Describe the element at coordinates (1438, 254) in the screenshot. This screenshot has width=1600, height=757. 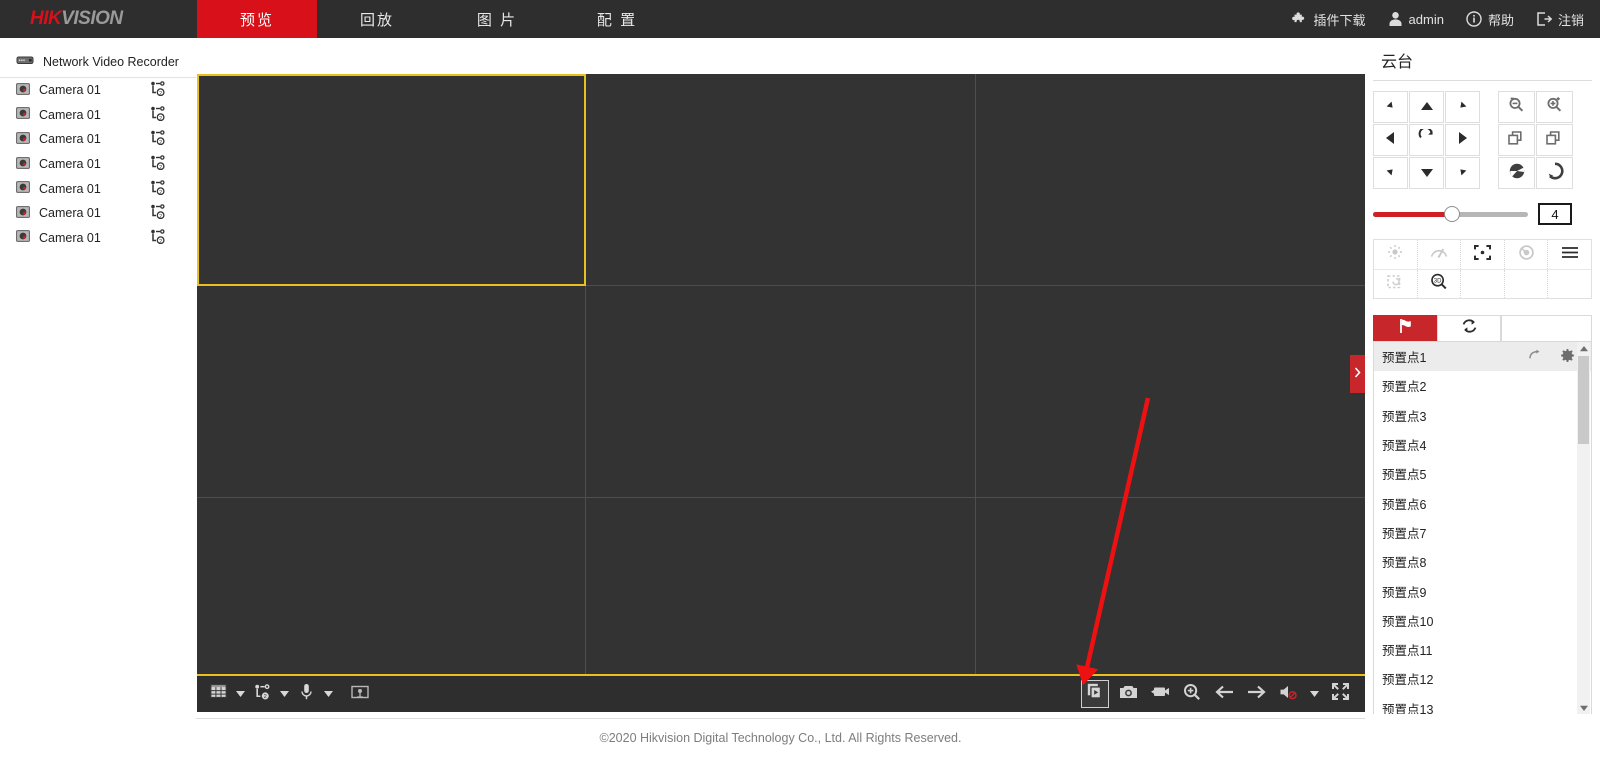
I see `wiper-button` at that location.